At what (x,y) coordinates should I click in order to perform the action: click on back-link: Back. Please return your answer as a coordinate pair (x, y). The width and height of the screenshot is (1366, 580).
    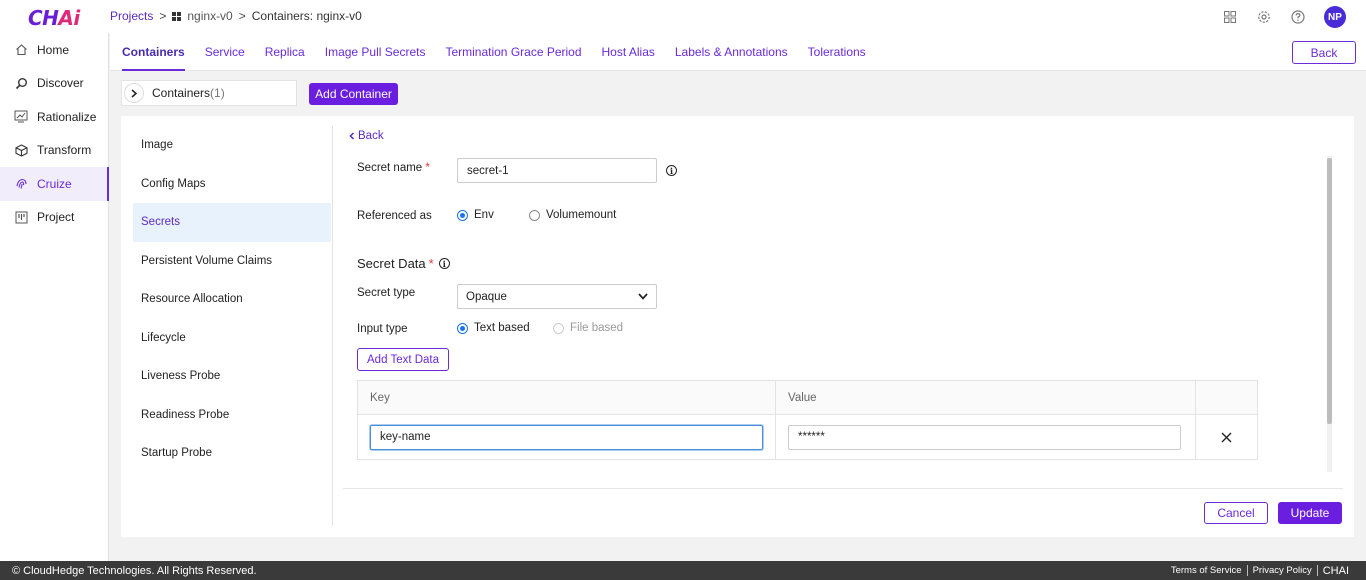
    Looking at the image, I should click on (366, 136).